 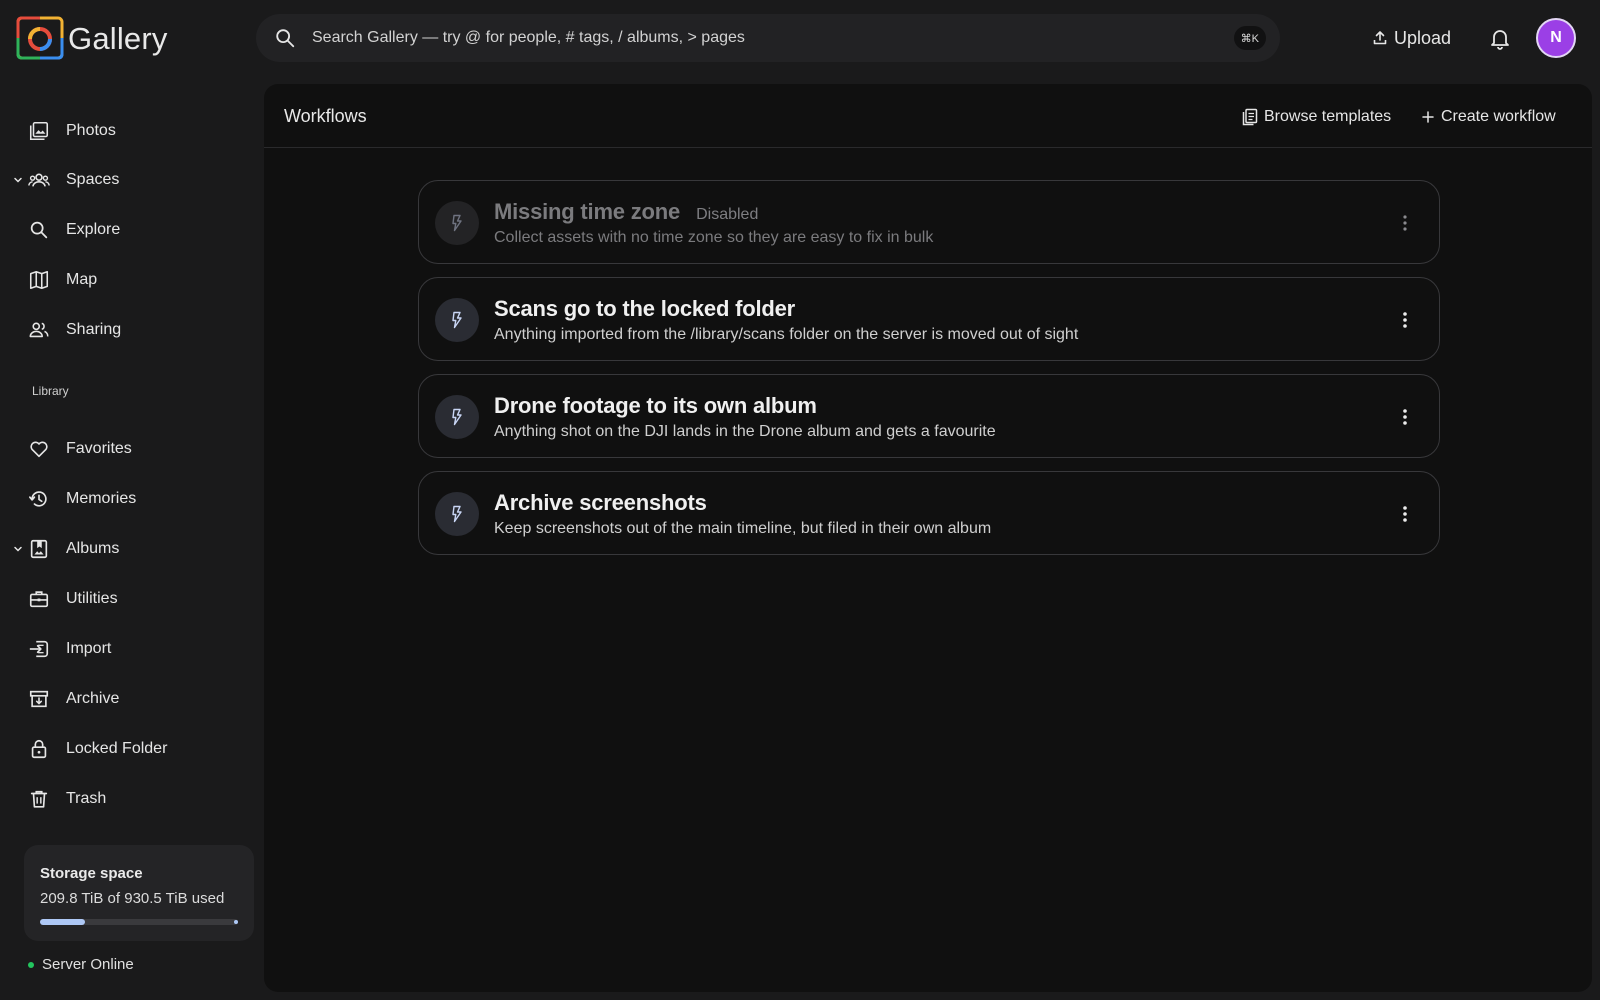 I want to click on sidebar-item-label: Locked Folder, so click(x=117, y=748).